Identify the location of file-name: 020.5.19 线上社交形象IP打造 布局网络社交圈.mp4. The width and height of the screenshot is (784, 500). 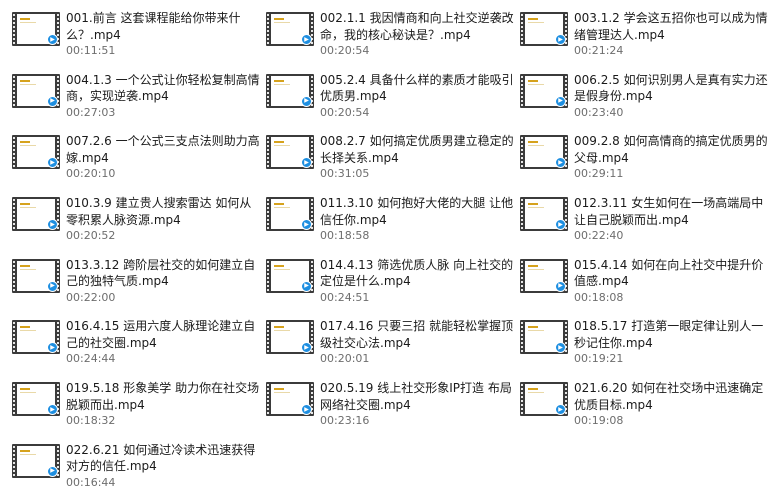
(416, 396).